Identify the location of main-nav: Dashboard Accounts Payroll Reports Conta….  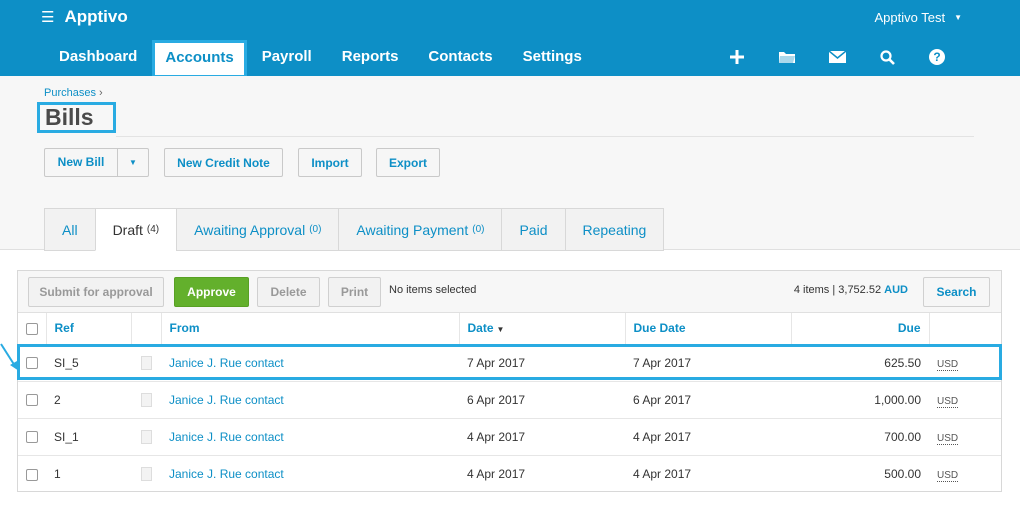
(320, 58).